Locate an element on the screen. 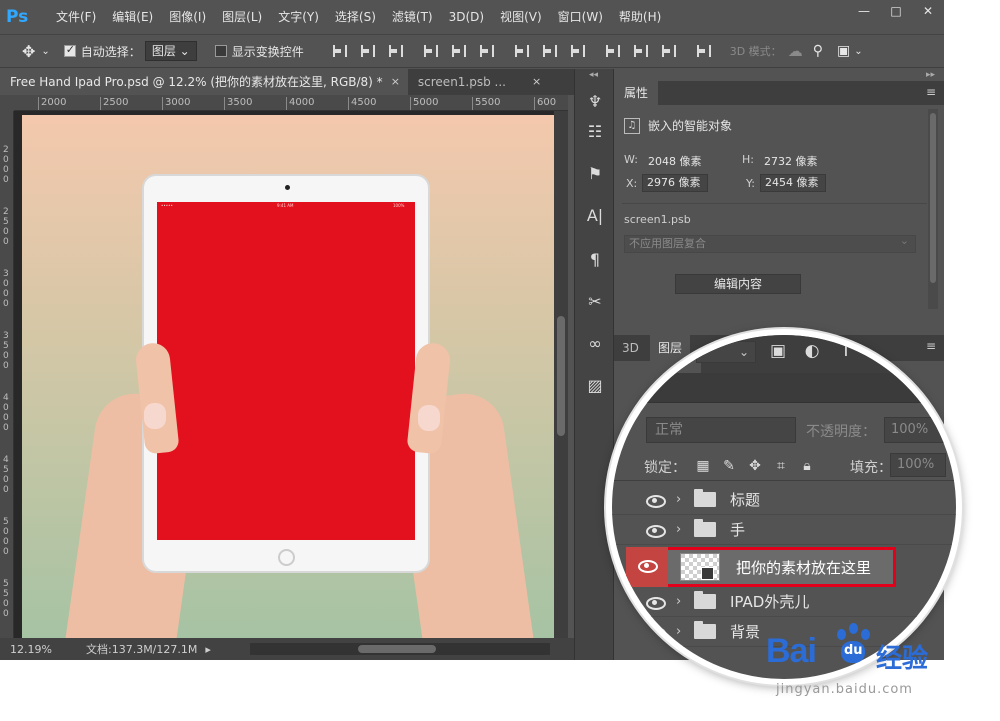  collapse-icon: ▸▸ is located at coordinates (930, 75).